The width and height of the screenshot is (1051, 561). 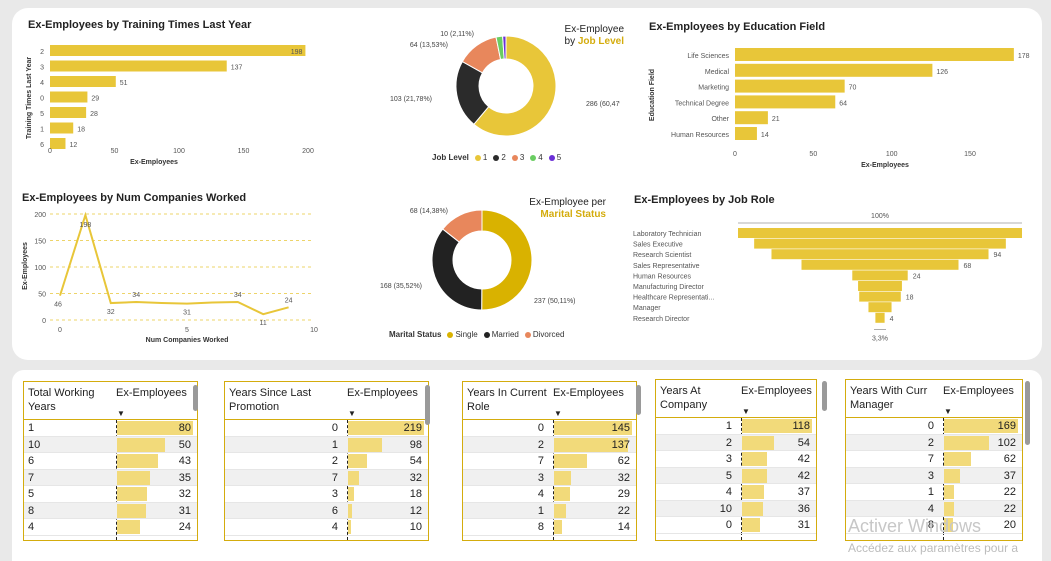 I want to click on table-col-key-header: Years Since Last Promotion, so click(x=270, y=400).